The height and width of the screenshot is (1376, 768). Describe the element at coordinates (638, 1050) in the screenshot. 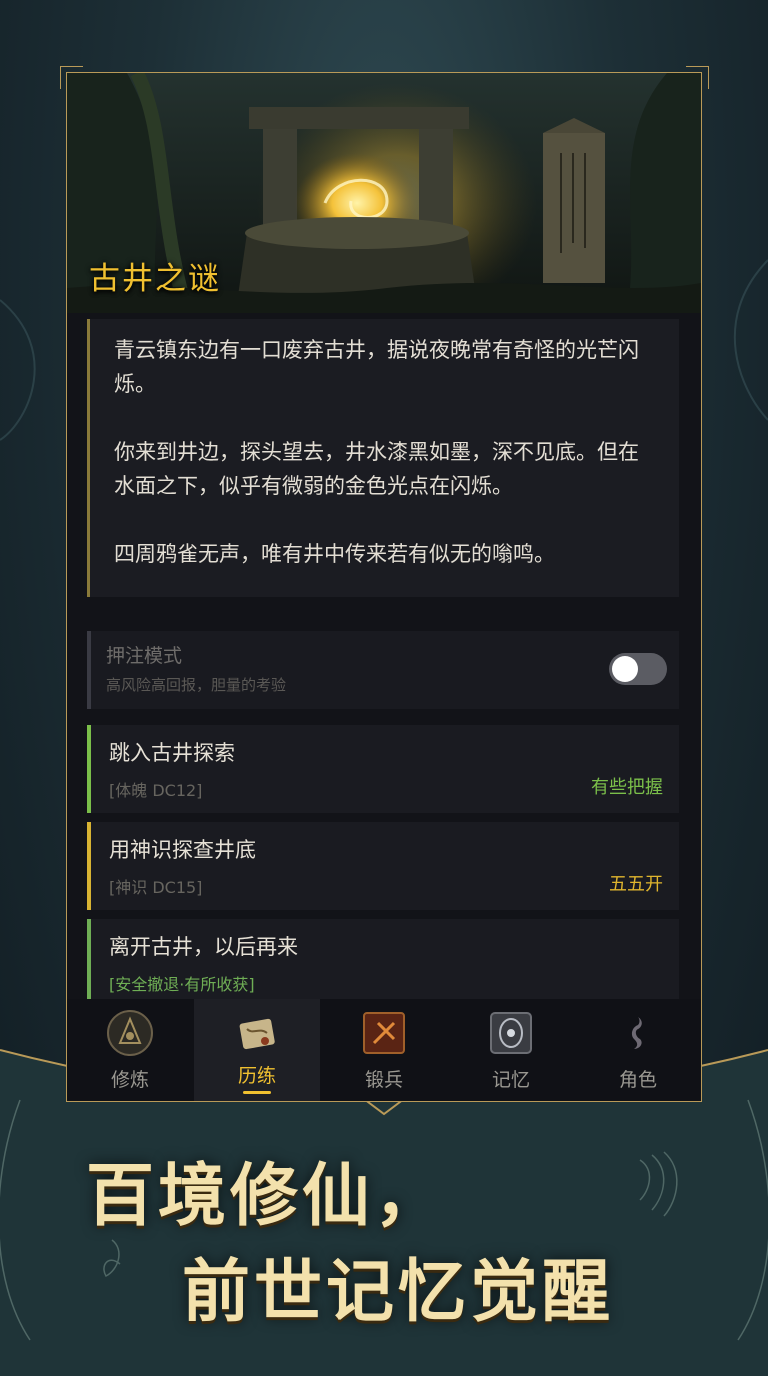

I see `tab-character: 角色` at that location.